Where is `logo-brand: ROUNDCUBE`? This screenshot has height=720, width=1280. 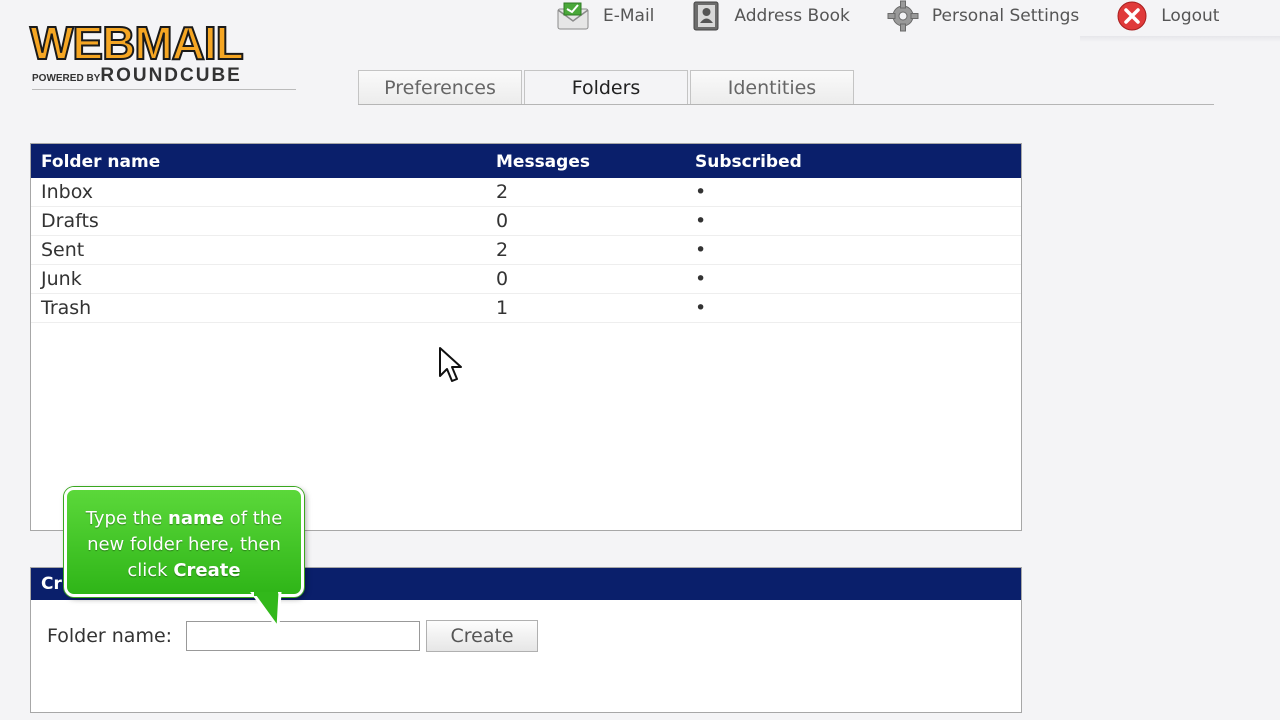 logo-brand: ROUNDCUBE is located at coordinates (171, 75).